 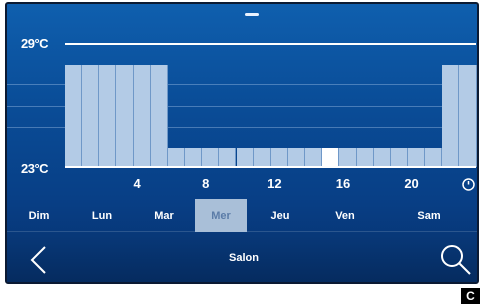 I want to click on y-min-label: 23°C, so click(x=35, y=168).